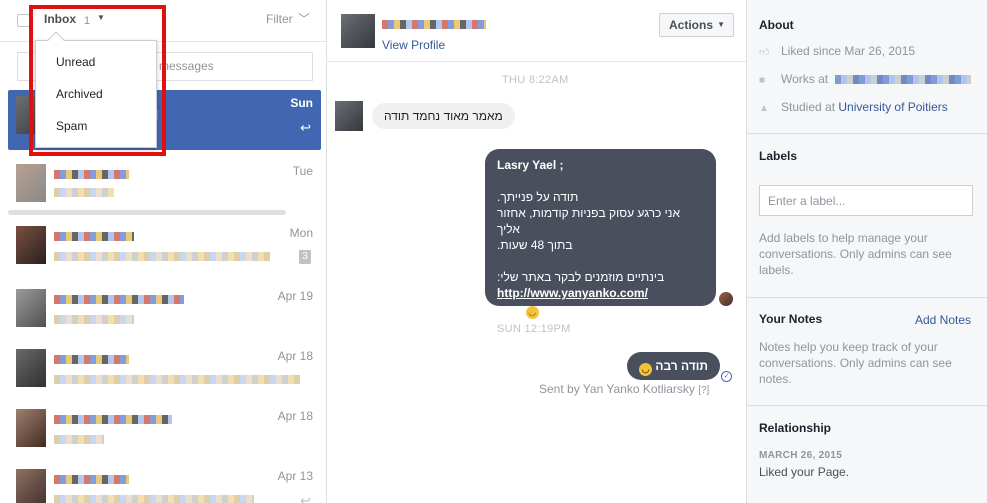  I want to click on highlight-box, so click(97, 80).